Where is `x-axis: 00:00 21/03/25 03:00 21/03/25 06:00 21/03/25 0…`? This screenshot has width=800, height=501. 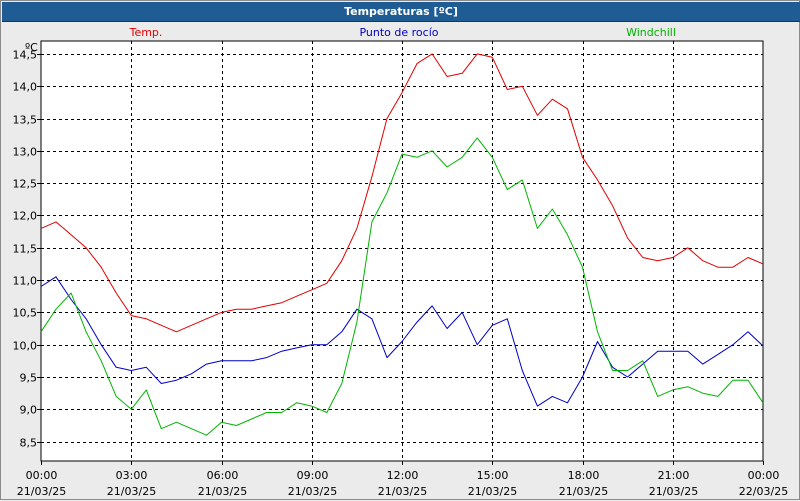
x-axis: 00:00 21/03/25 03:00 21/03/25 06:00 21/03/25 0… is located at coordinates (402, 479).